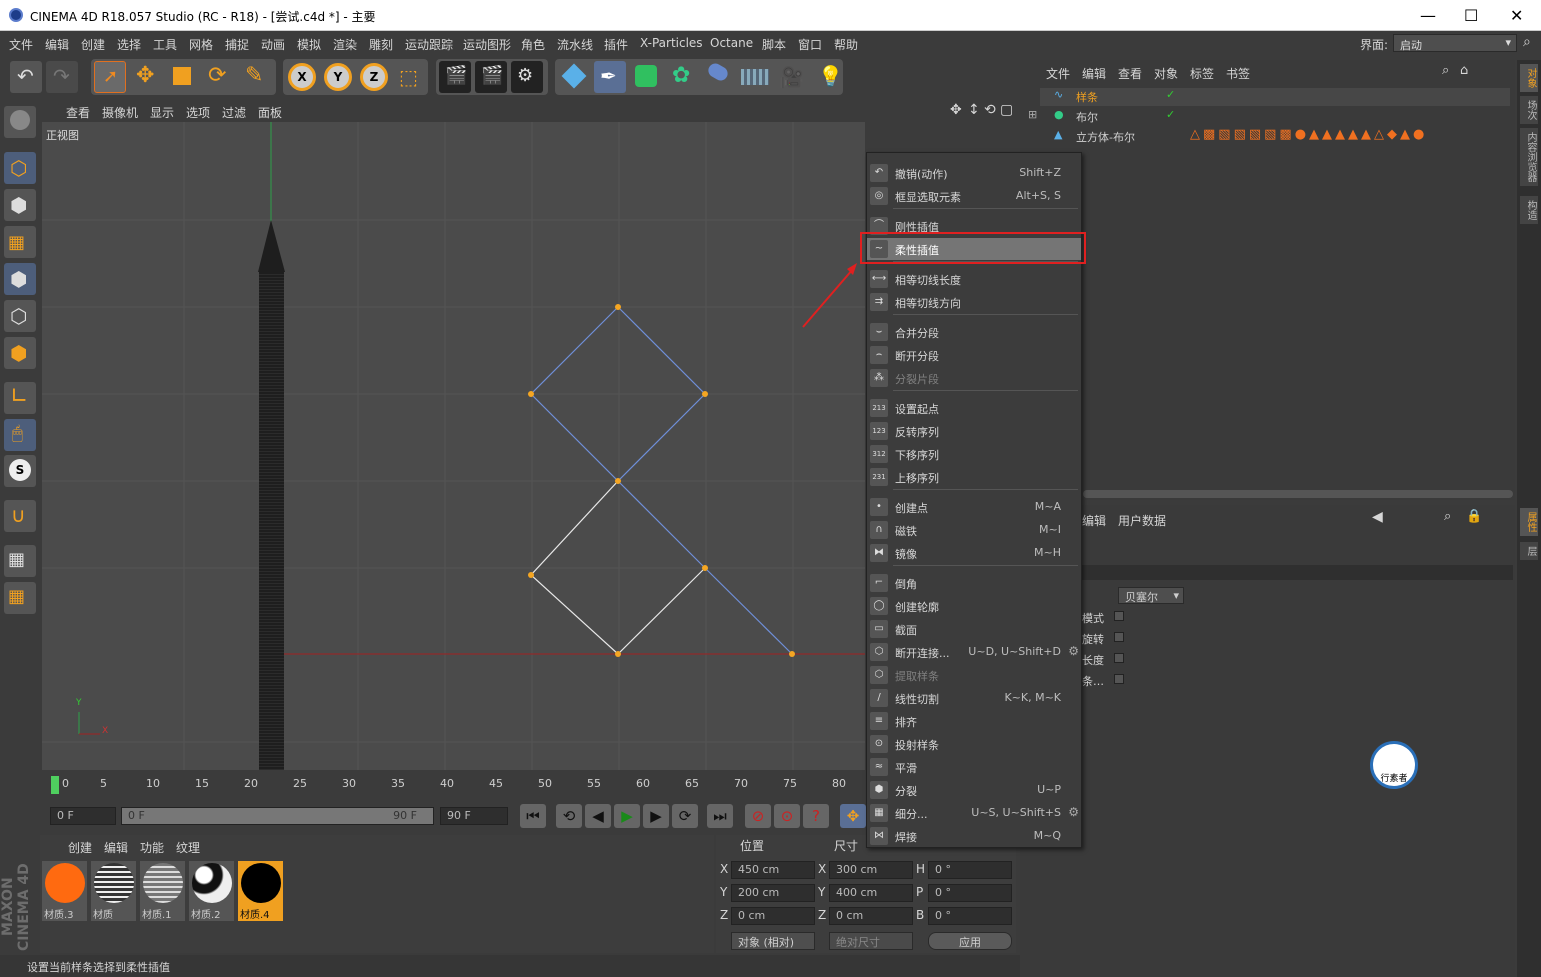 Image resolution: width=1541 pixels, height=977 pixels. I want to click on obj-menu-tags: 标签, so click(1202, 73).